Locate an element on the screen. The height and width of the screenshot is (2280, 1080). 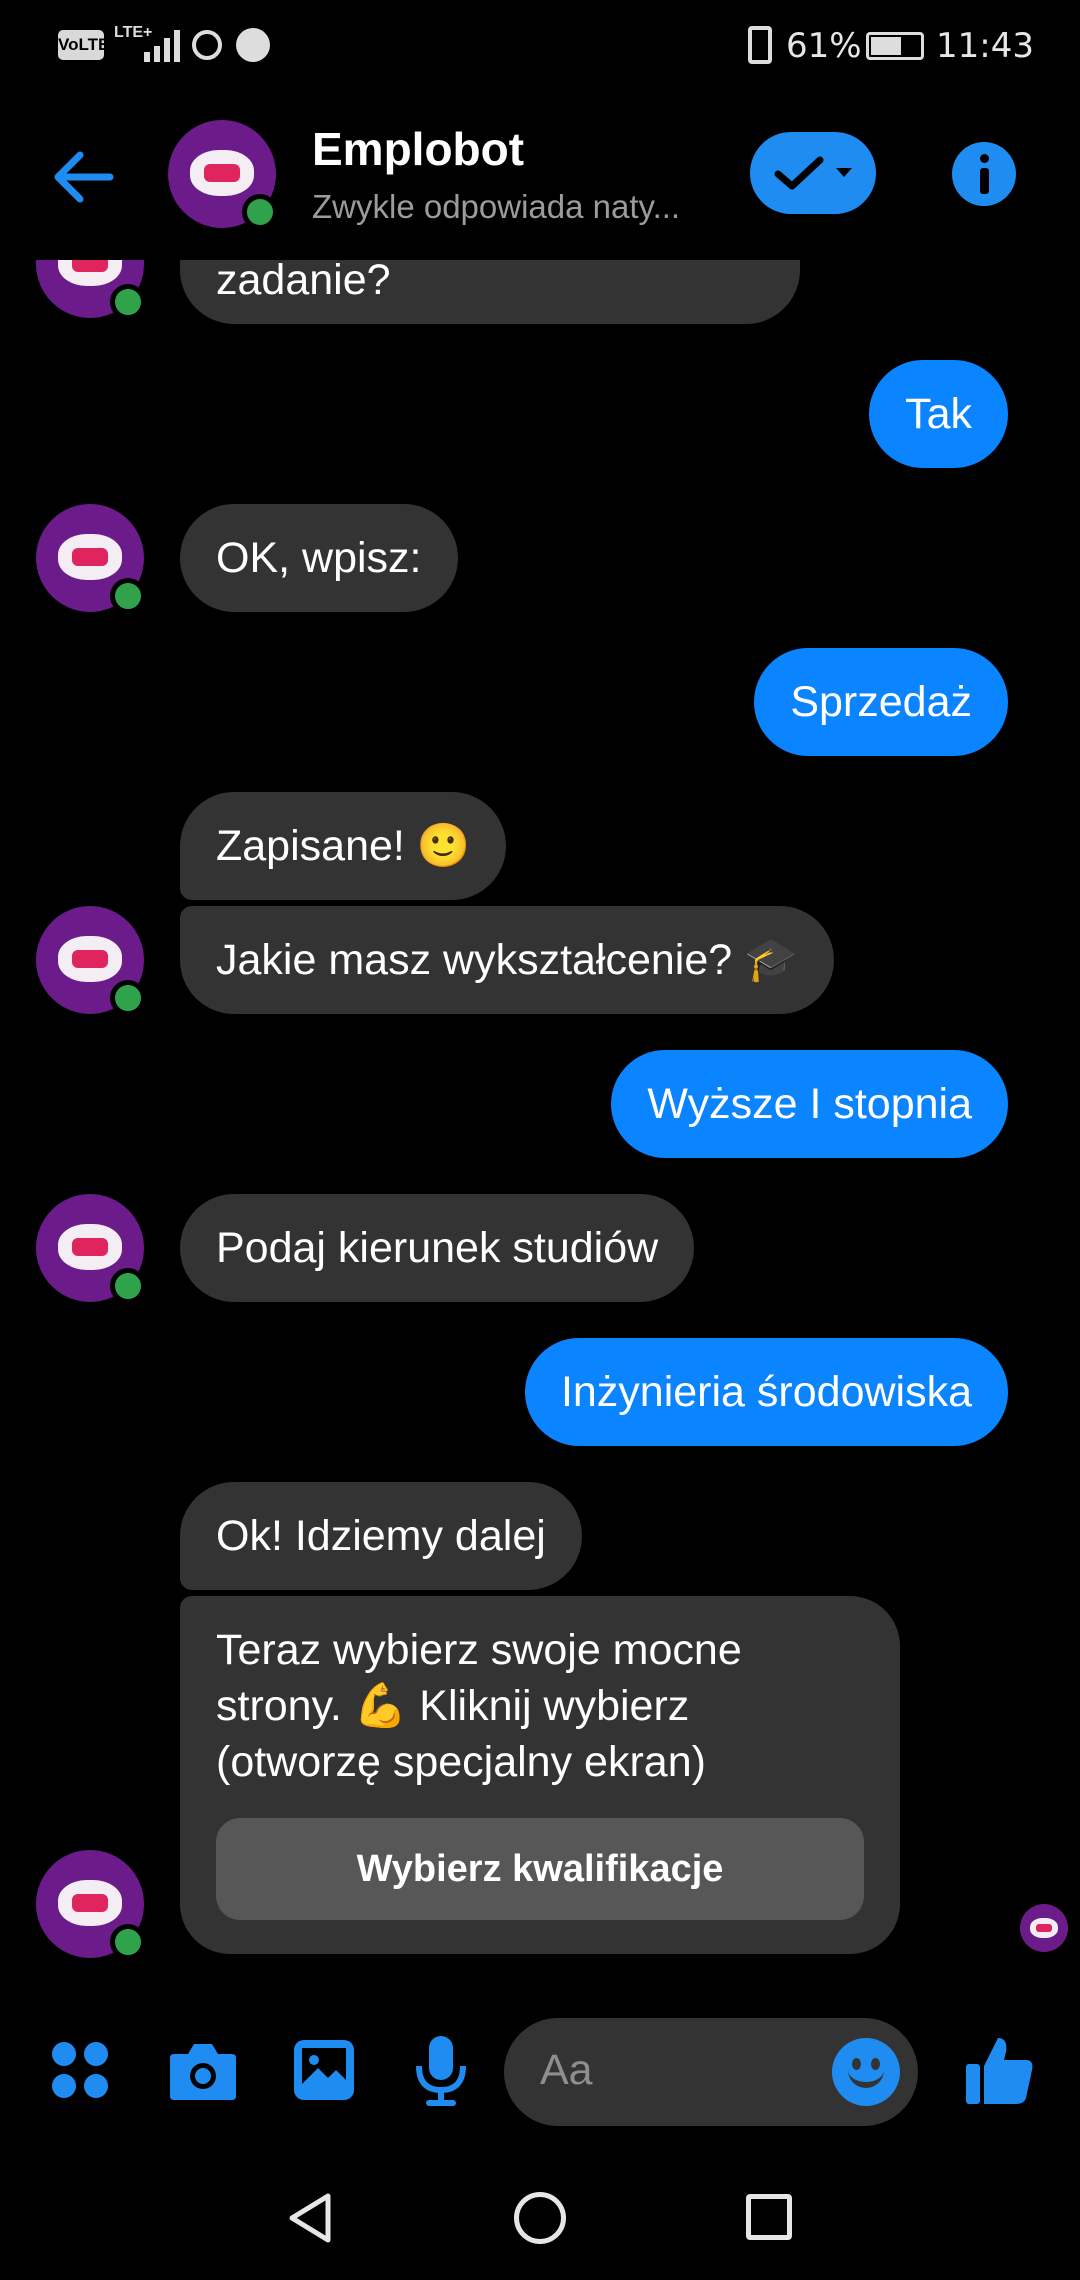
arrow-left-icon is located at coordinates (83, 177).